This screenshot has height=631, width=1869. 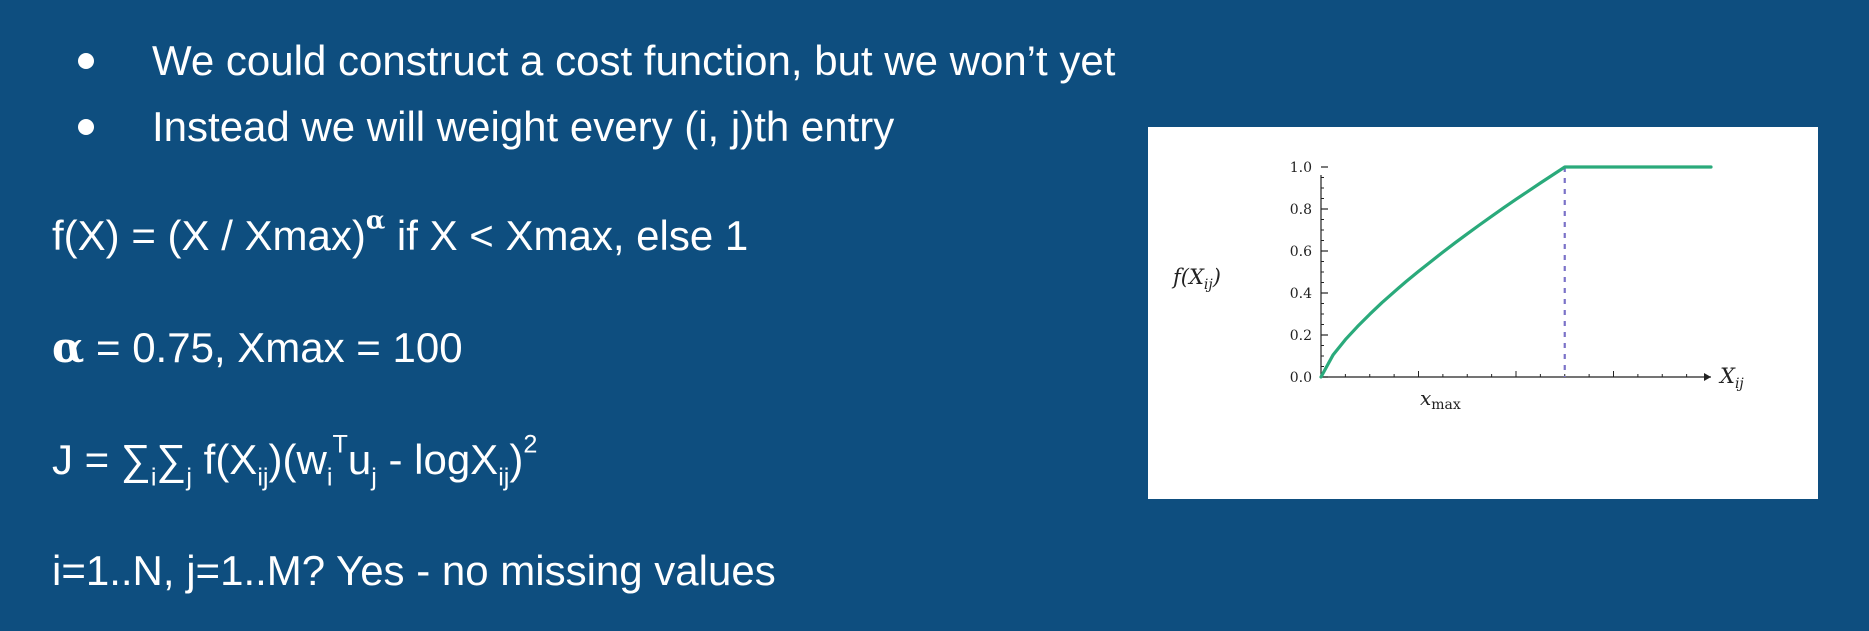 I want to click on y-tick-label: 0.8, so click(x=1301, y=210).